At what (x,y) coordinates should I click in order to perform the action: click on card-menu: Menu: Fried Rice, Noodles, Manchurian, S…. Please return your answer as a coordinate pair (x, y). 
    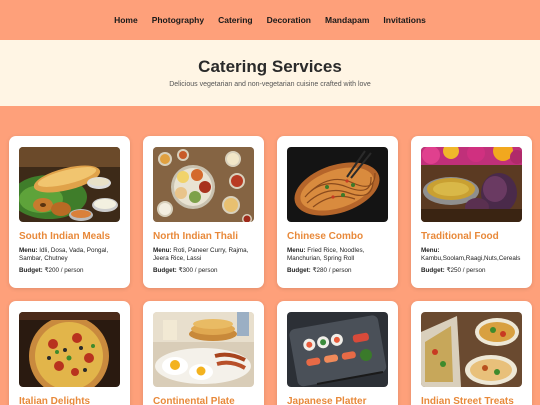
    Looking at the image, I should click on (340, 255).